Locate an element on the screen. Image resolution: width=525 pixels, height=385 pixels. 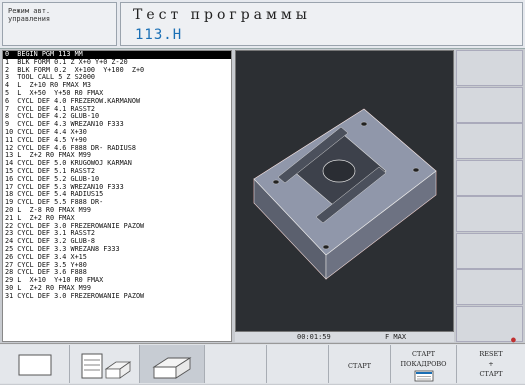
feed-rate: F MAX is located at coordinates (396, 337).